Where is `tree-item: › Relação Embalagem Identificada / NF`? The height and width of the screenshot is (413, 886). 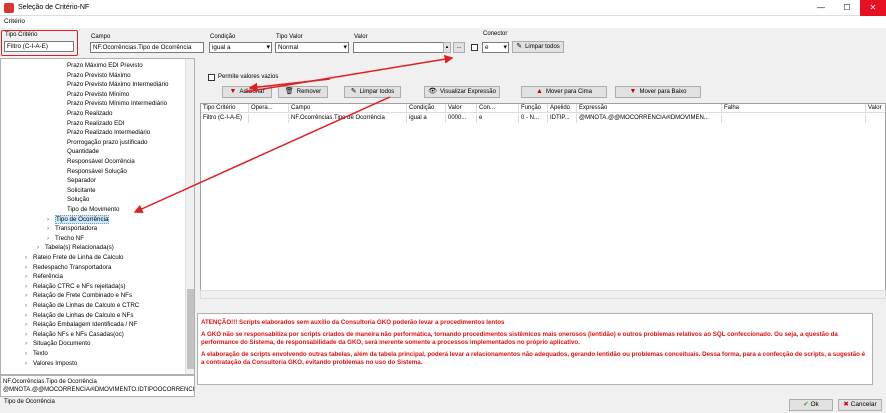 tree-item: › Relação Embalagem Identificada / NF is located at coordinates (81, 324).